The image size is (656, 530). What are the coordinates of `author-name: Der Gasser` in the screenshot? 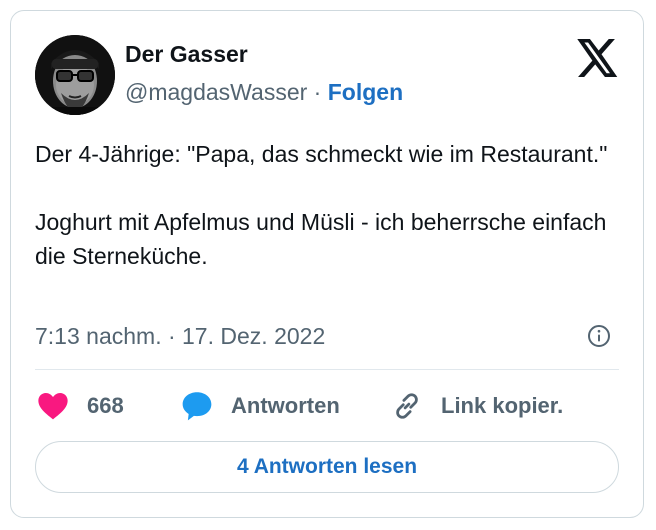 It's located at (186, 54).